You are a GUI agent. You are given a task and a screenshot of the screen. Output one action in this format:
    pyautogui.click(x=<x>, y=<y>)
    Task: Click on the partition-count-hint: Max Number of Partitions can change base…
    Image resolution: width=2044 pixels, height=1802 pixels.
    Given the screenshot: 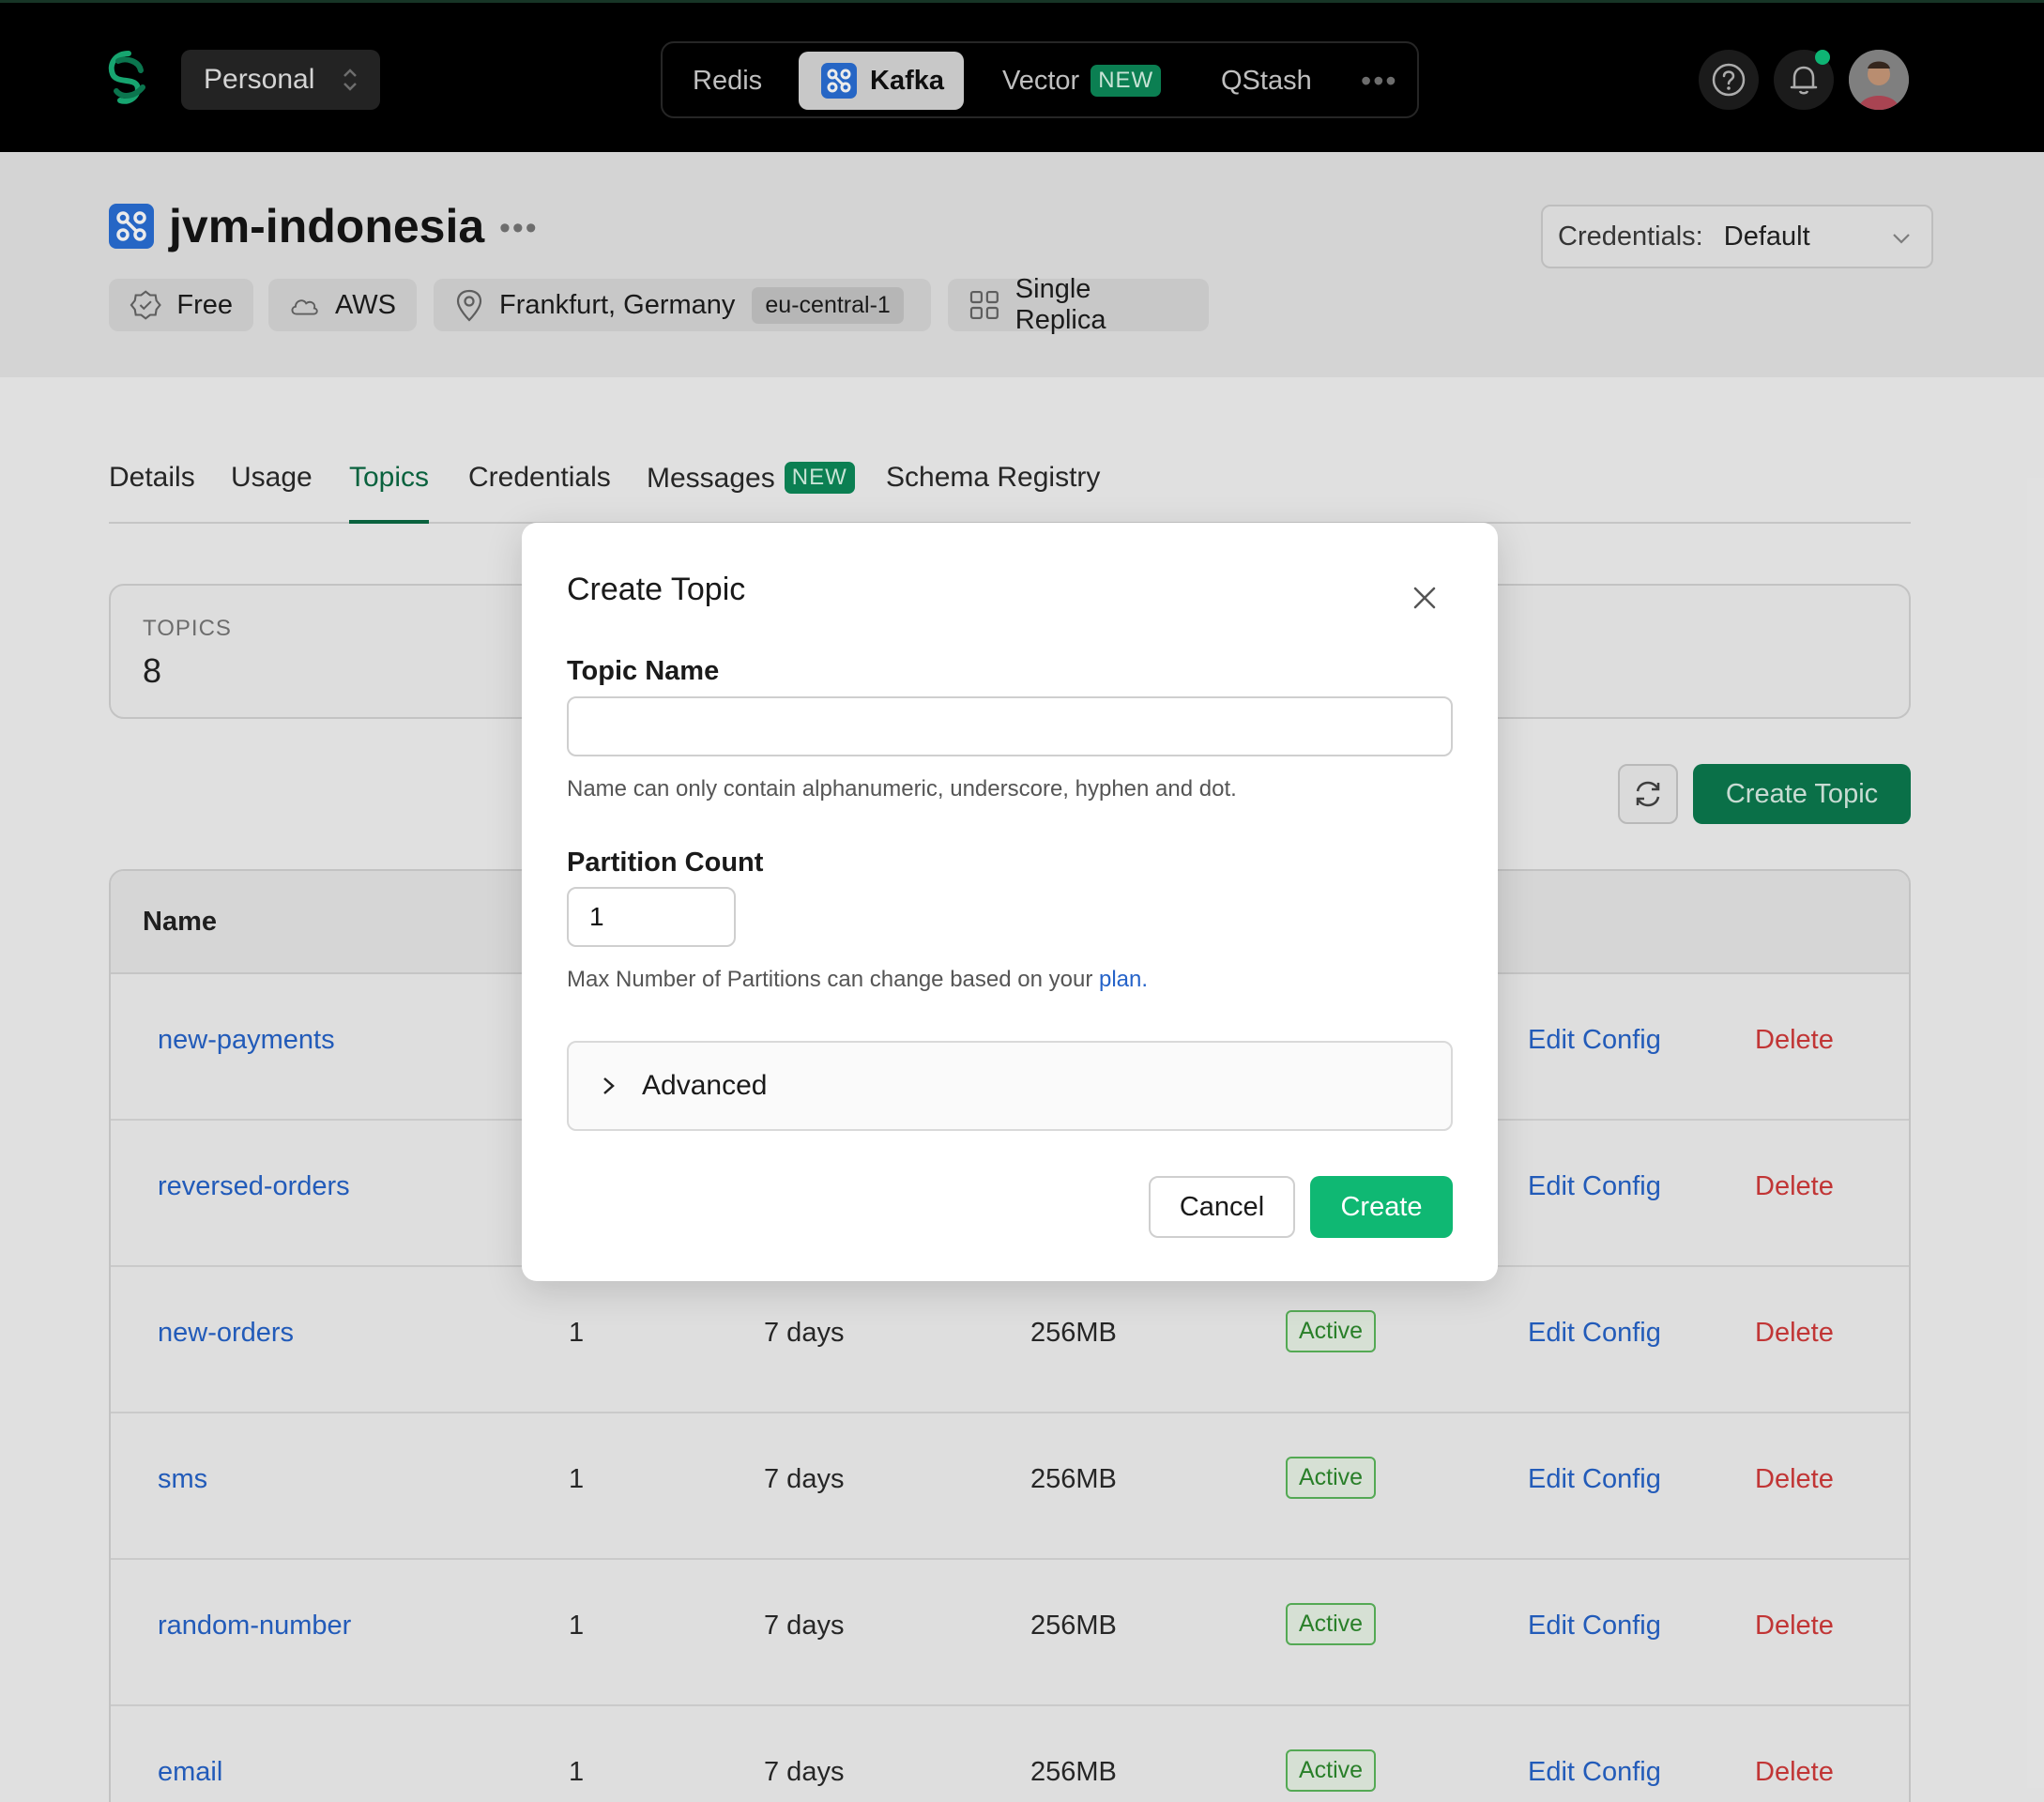 What is the action you would take?
    pyautogui.click(x=857, y=980)
    